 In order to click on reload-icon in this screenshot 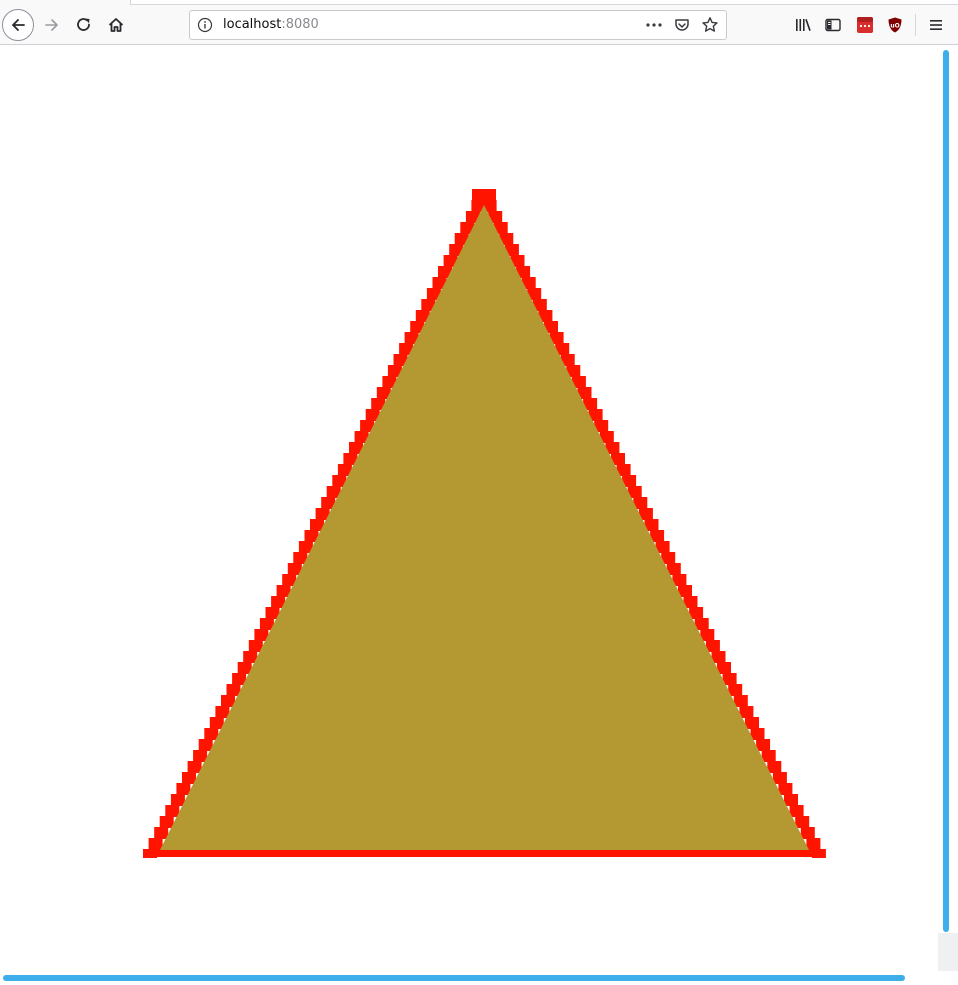, I will do `click(84, 25)`.